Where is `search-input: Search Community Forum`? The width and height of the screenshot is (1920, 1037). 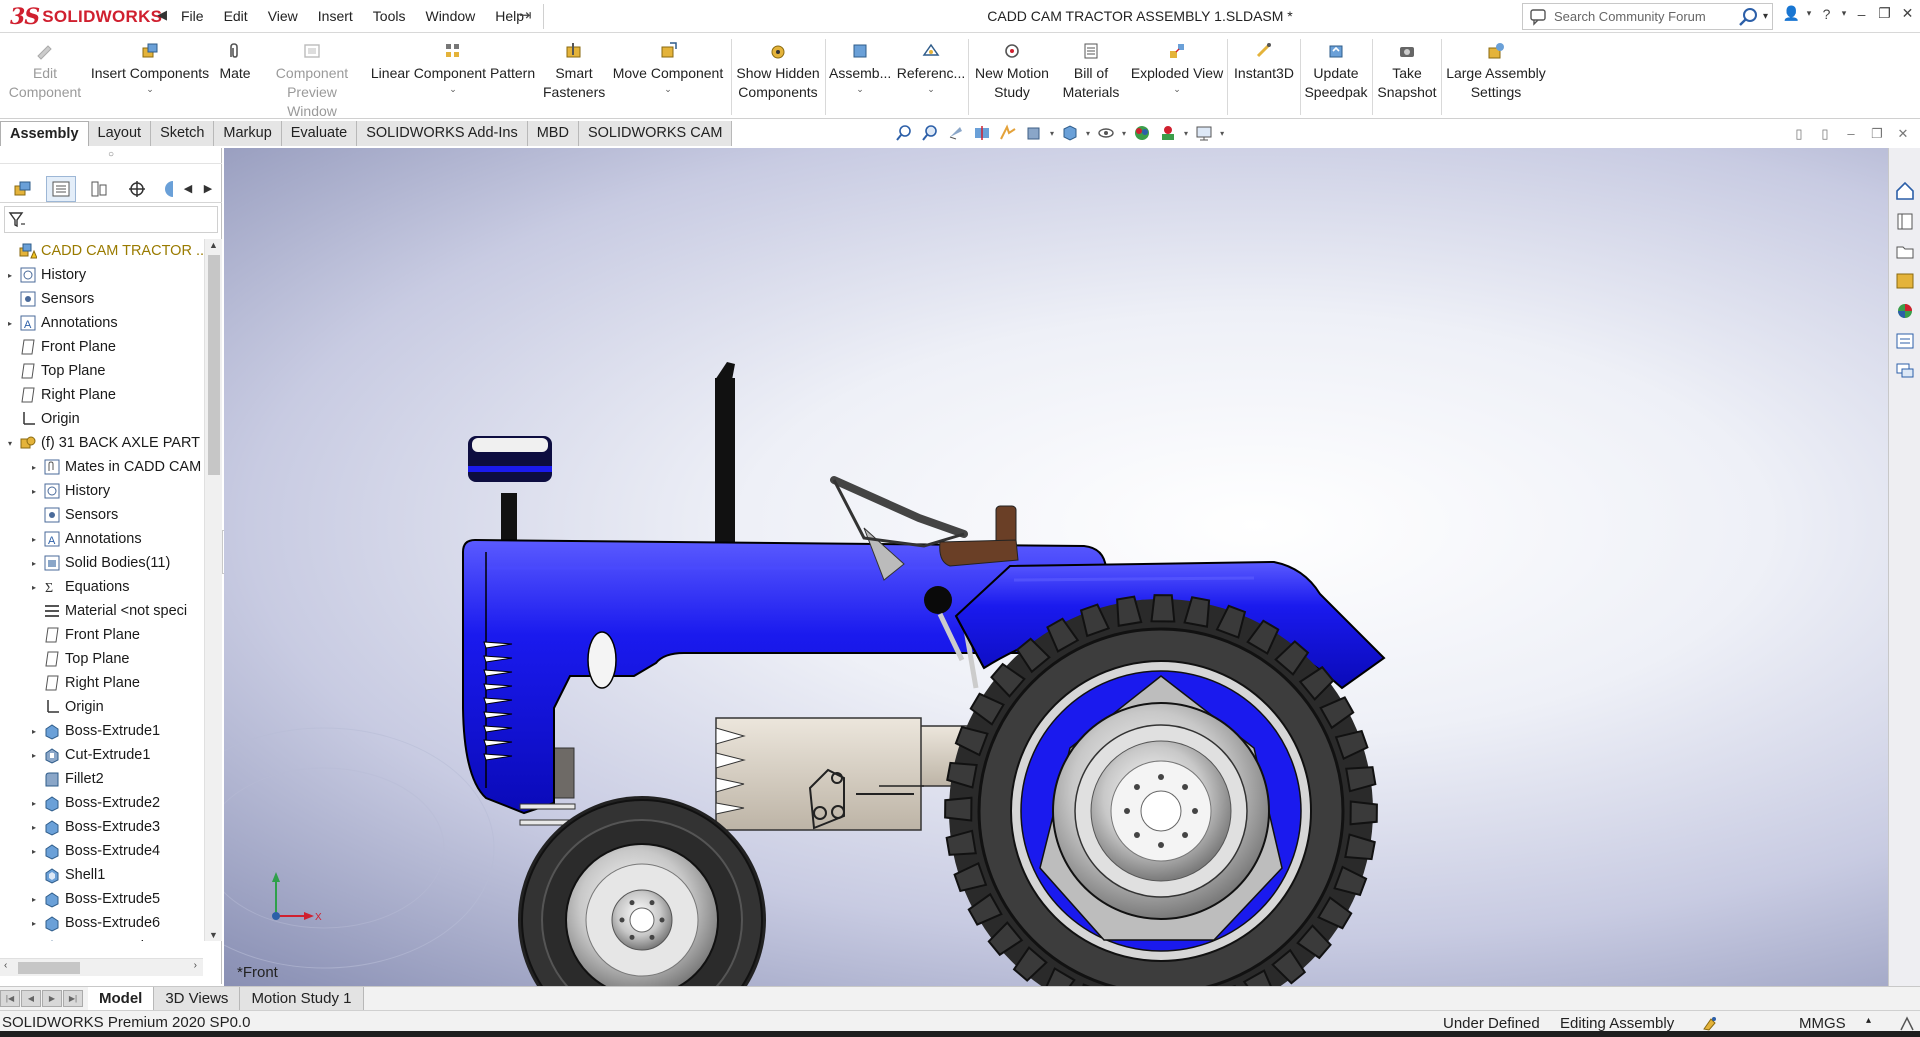 search-input: Search Community Forum is located at coordinates (1644, 16).